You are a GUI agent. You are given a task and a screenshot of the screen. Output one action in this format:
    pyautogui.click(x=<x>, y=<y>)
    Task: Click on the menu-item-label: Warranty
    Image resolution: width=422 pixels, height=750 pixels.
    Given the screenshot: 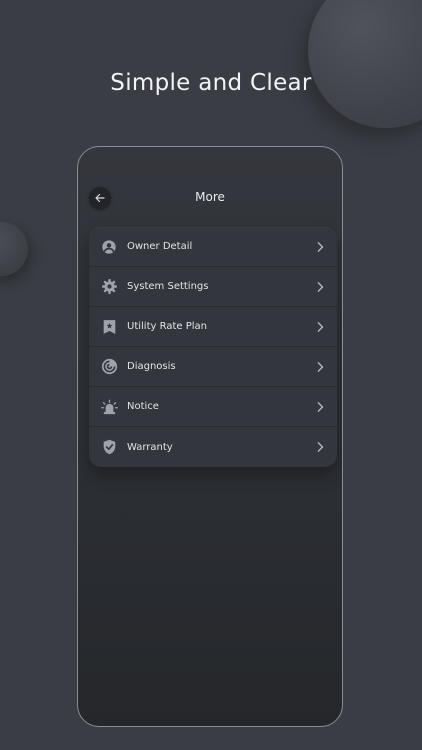 What is the action you would take?
    pyautogui.click(x=150, y=447)
    